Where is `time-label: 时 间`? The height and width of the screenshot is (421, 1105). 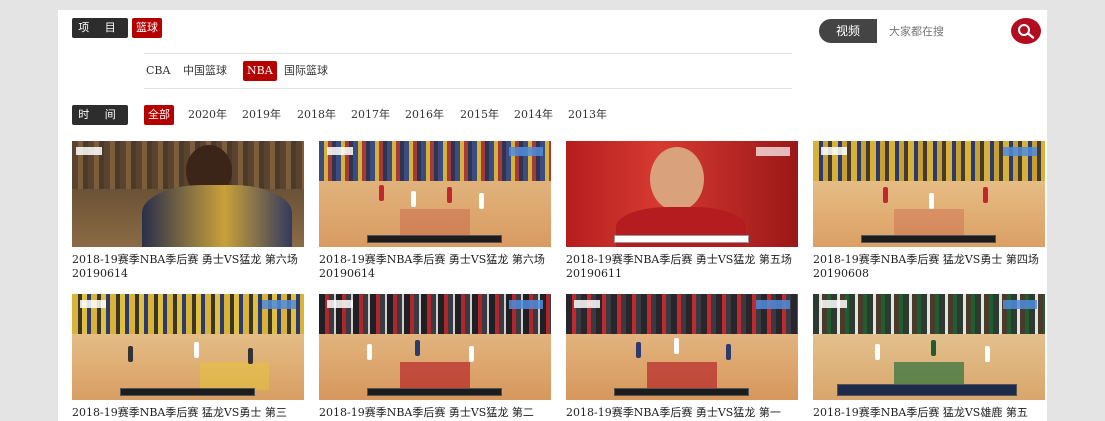
time-label: 时 间 is located at coordinates (100, 115).